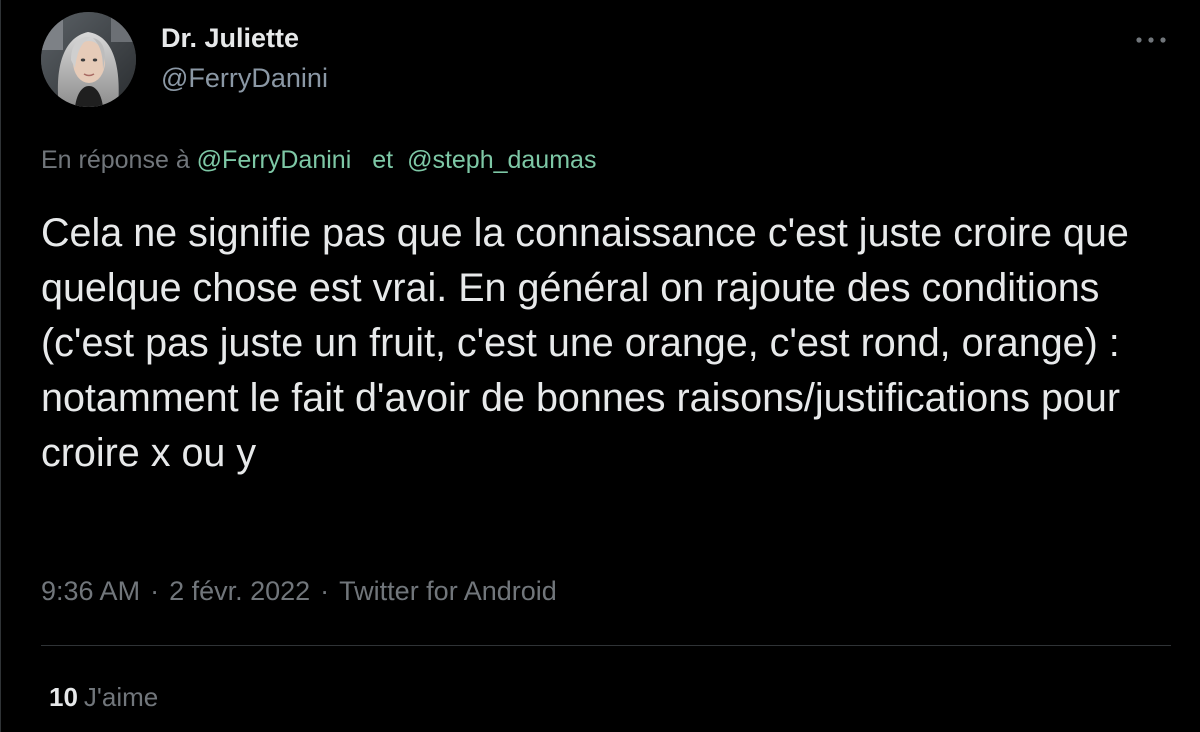  I want to click on avatar, so click(88, 59).